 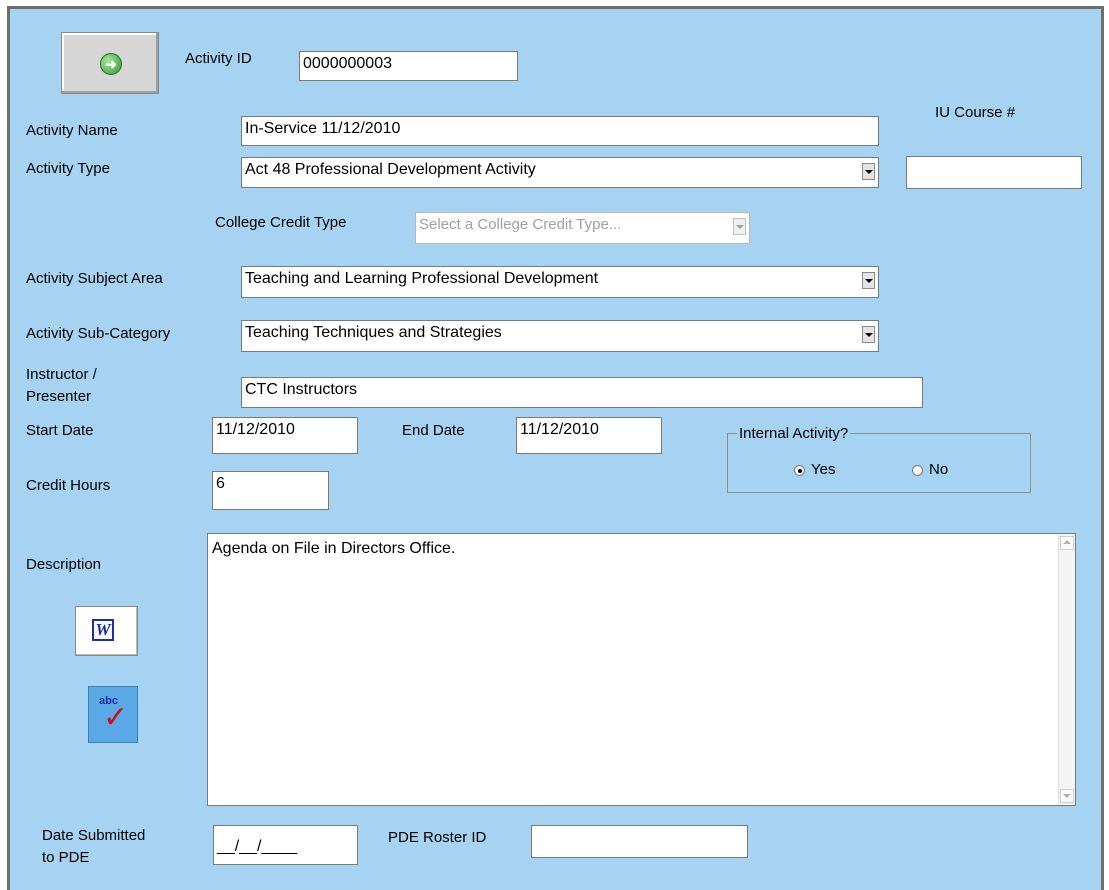 I want to click on activity-id-field: 0000000003, so click(x=408, y=66).